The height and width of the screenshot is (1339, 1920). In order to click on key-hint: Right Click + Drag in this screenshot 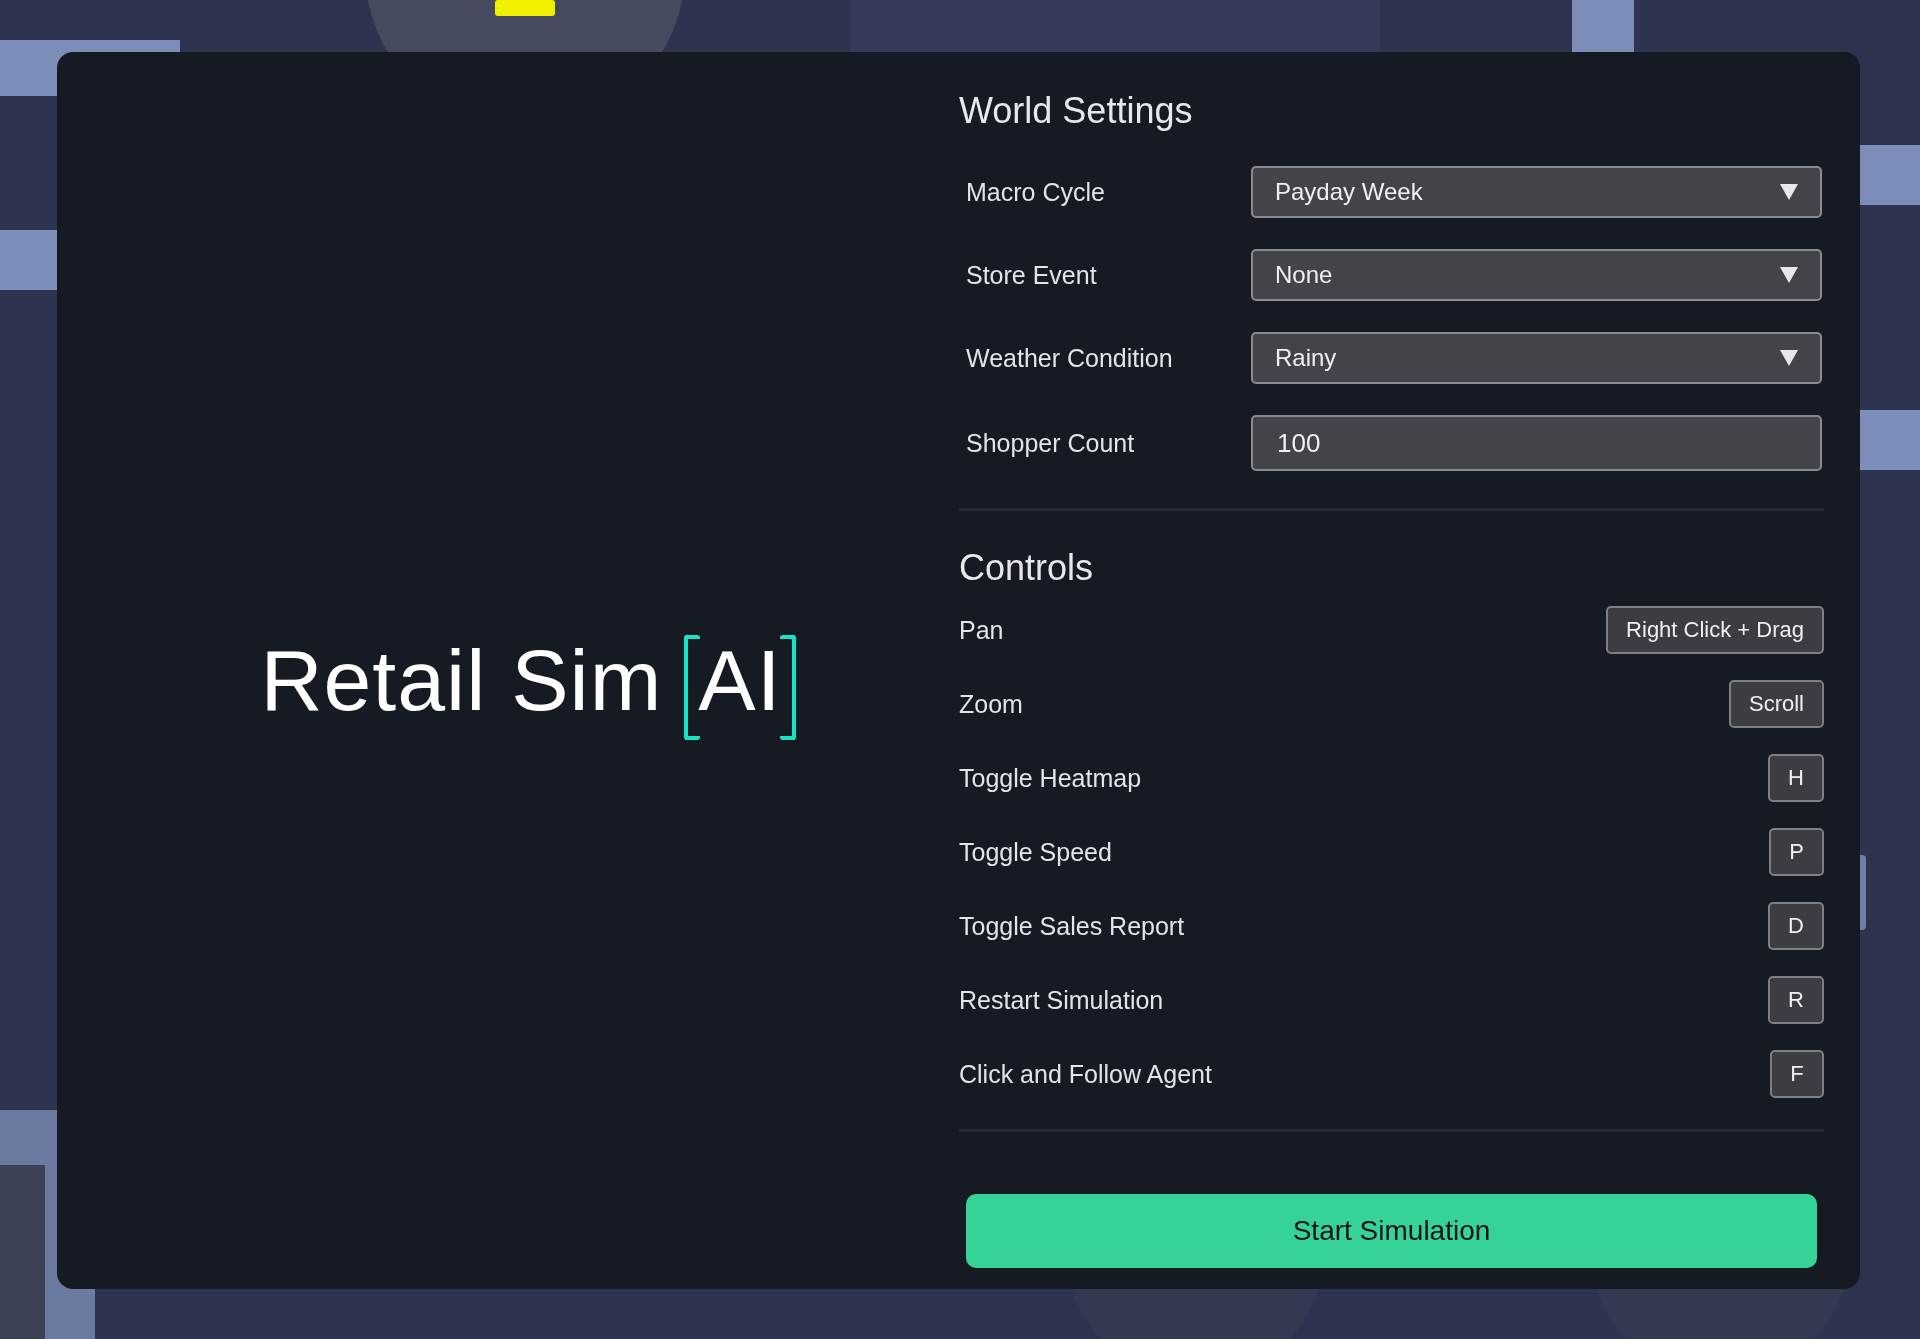, I will do `click(1715, 630)`.